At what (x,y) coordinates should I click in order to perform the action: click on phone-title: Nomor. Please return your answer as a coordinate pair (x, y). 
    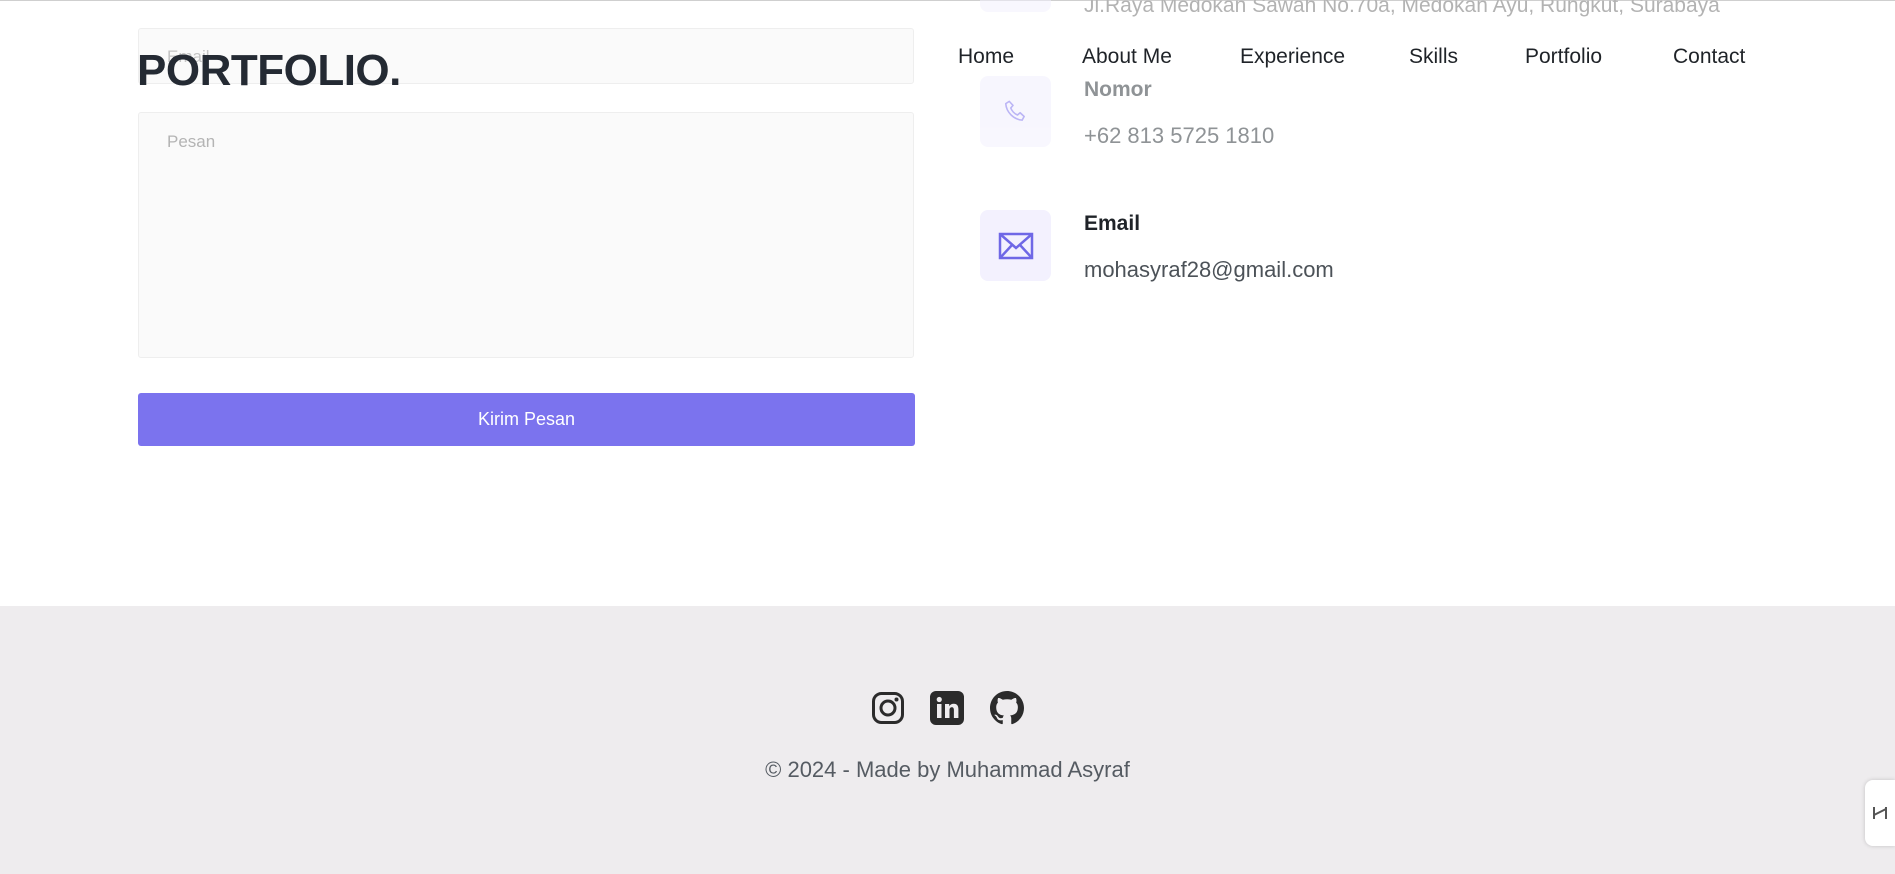
    Looking at the image, I should click on (1118, 89).